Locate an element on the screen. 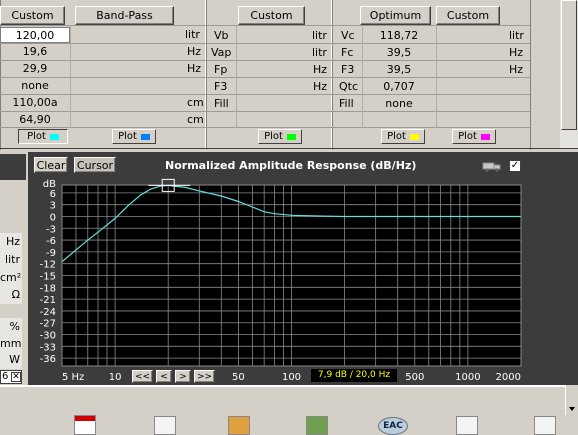 The width and height of the screenshot is (578, 435). value-field: 120,00 is located at coordinates (35, 35).